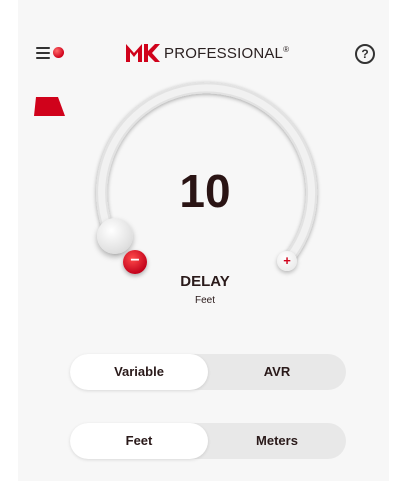 This screenshot has height=481, width=398. I want to click on minus-icon: −, so click(135, 260).